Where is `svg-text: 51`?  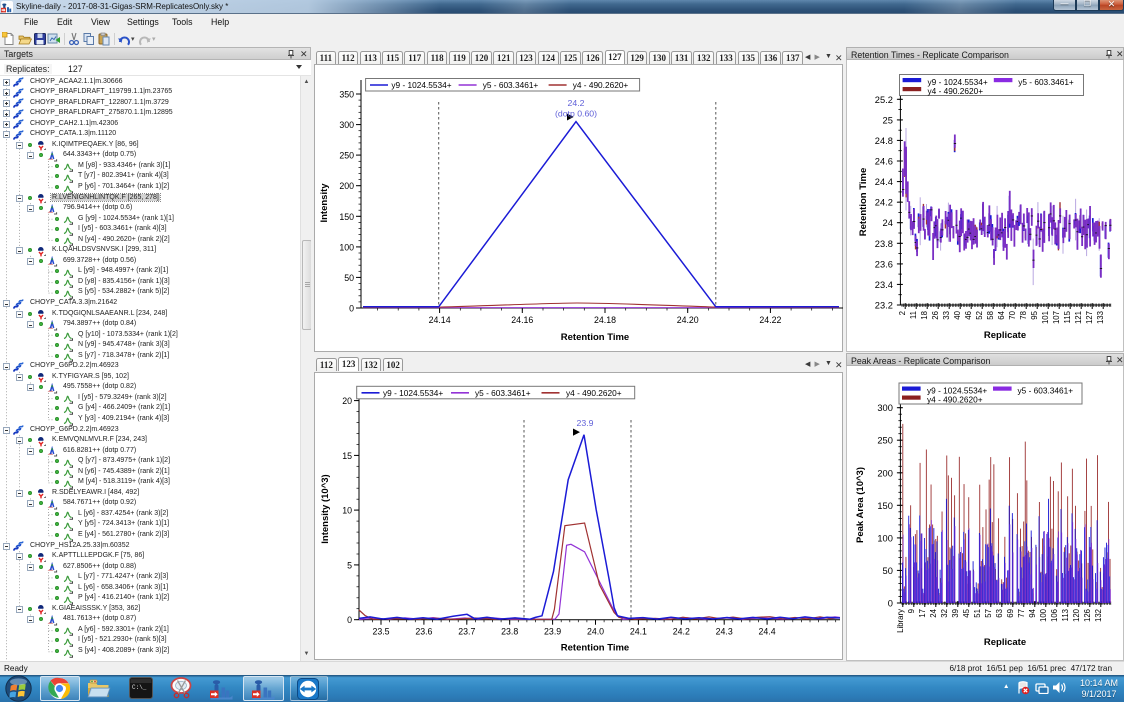 svg-text: 51 is located at coordinates (977, 613).